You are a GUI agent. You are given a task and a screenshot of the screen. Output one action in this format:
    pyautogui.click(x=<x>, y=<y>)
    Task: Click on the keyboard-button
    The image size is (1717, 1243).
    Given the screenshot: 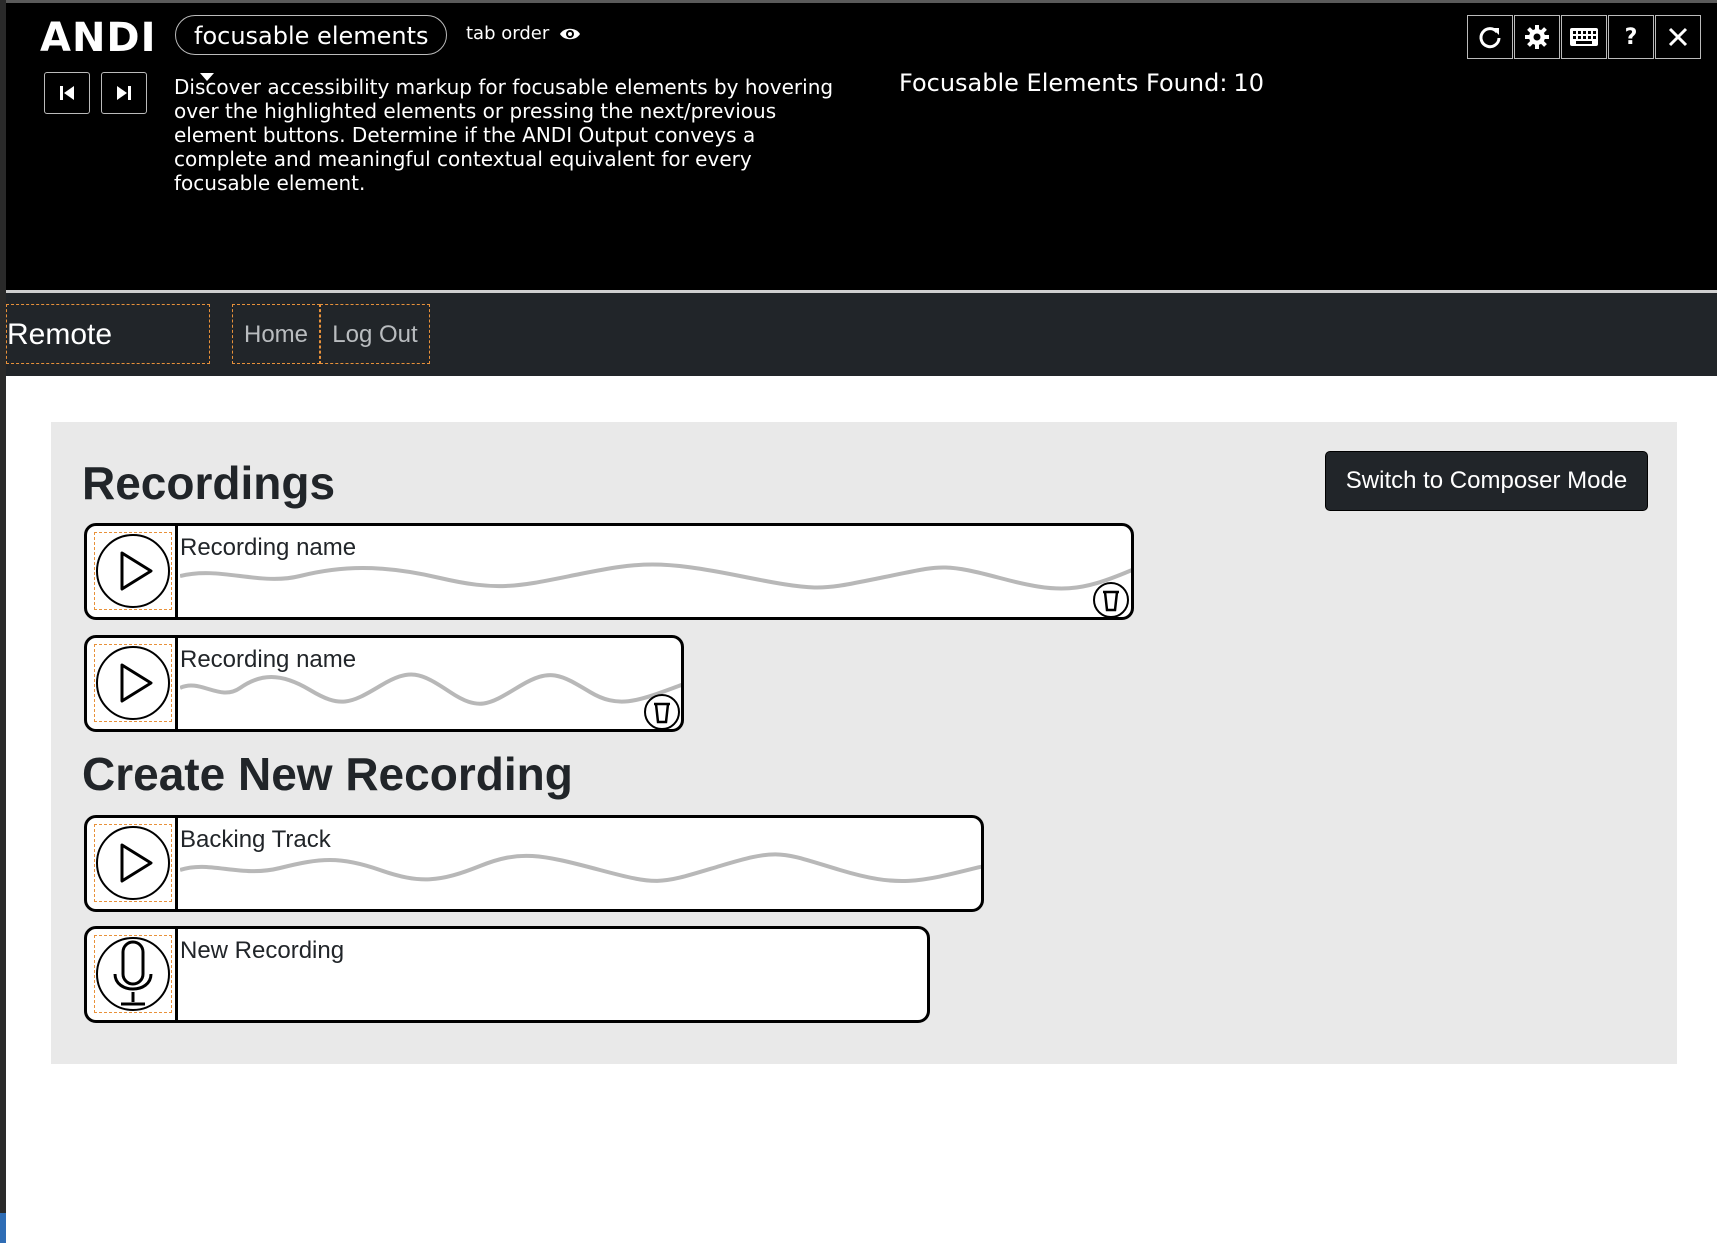 What is the action you would take?
    pyautogui.click(x=1584, y=37)
    